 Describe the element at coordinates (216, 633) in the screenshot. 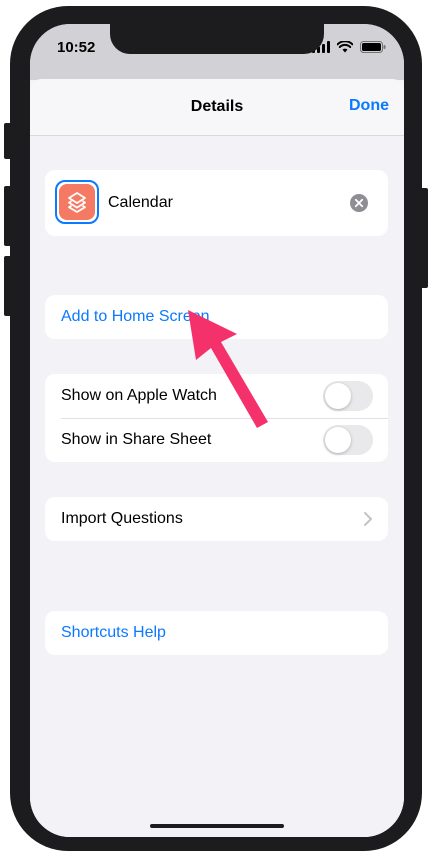

I see `shortcuts-help-card: Shortcuts Help` at that location.